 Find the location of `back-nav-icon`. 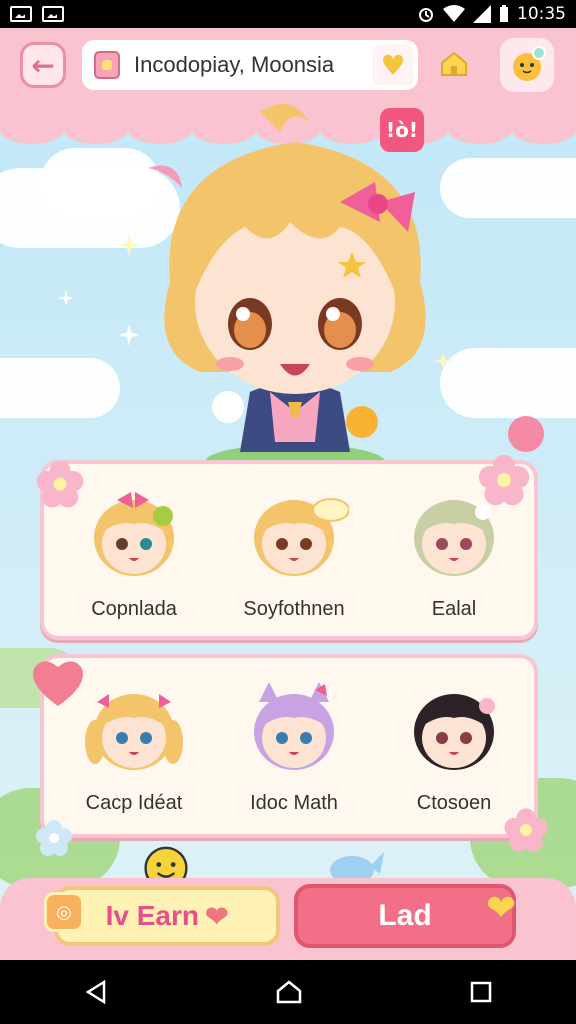

back-nav-icon is located at coordinates (96, 992).